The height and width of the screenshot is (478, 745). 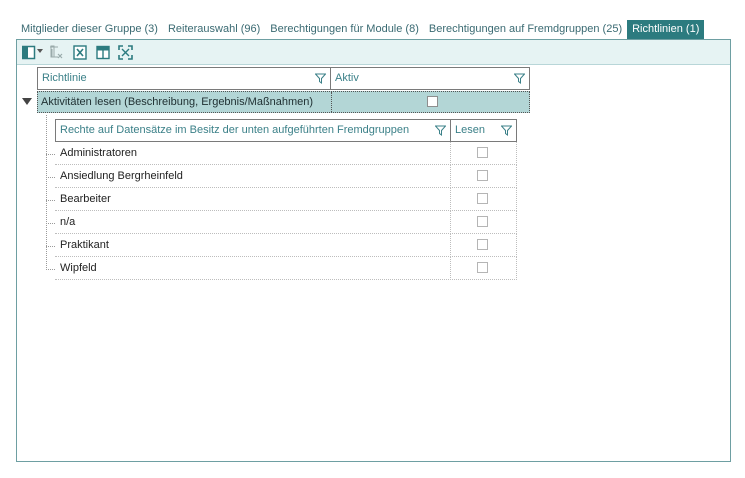 I want to click on table-row: n/a, so click(x=286, y=222).